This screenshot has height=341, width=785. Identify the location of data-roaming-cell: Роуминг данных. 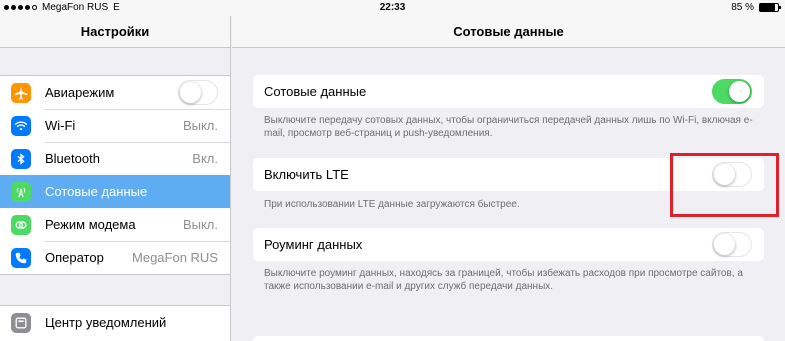
(508, 244).